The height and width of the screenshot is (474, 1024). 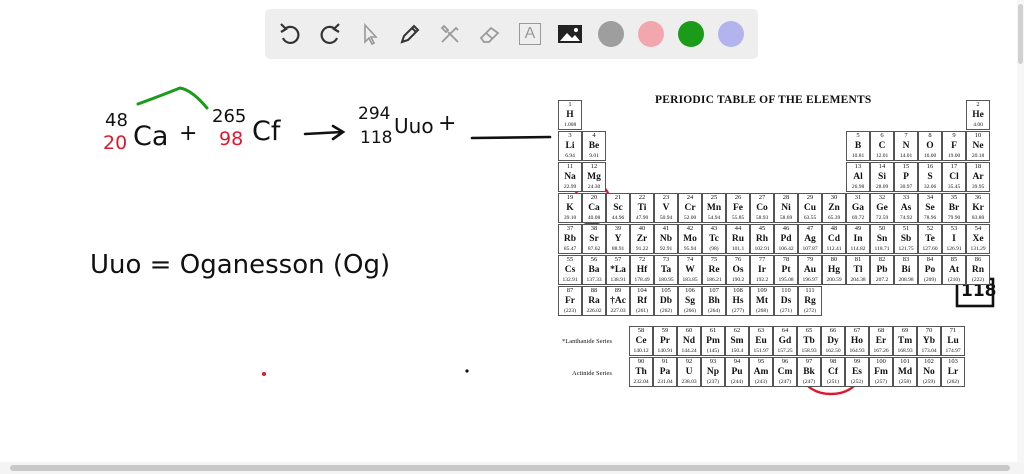 What do you see at coordinates (954, 208) in the screenshot?
I see `element-cell-br: 35 Br 79.90` at bounding box center [954, 208].